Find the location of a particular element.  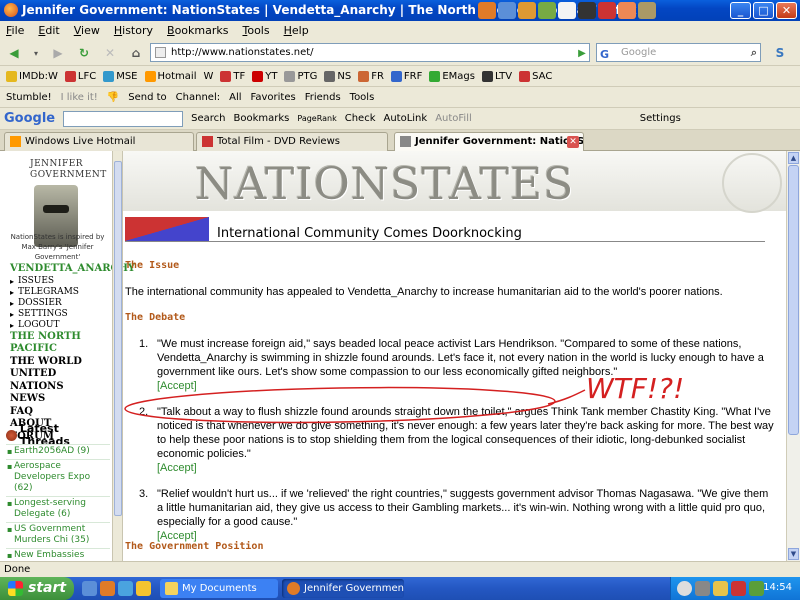

page-scrollbar: ▲ ▼ is located at coordinates (793, 356).